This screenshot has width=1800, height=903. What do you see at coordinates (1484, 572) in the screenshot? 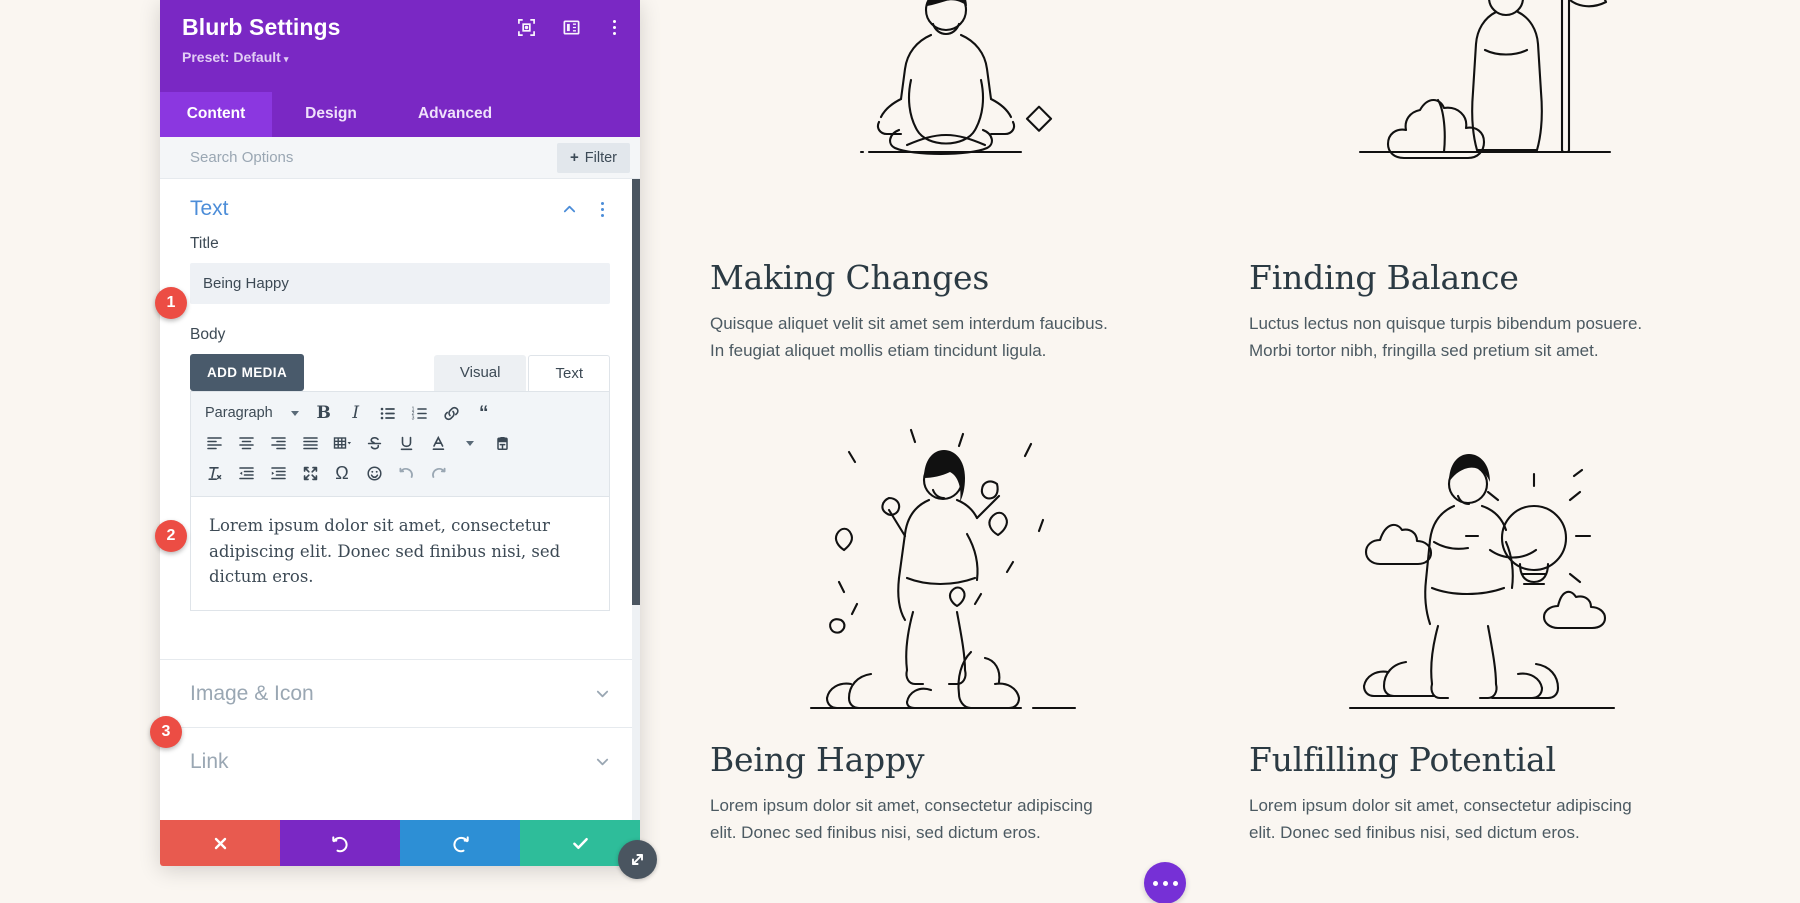
I see `person-holding-lightbulb-illustration` at bounding box center [1484, 572].